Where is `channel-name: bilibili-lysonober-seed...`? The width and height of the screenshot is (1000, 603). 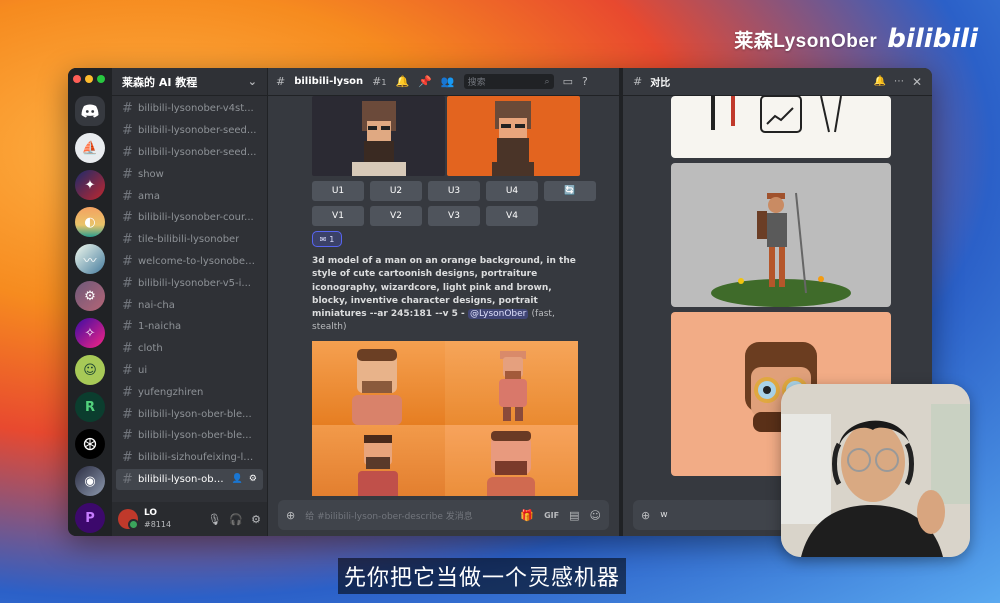 channel-name: bilibili-lysonober-seed... is located at coordinates (197, 152).